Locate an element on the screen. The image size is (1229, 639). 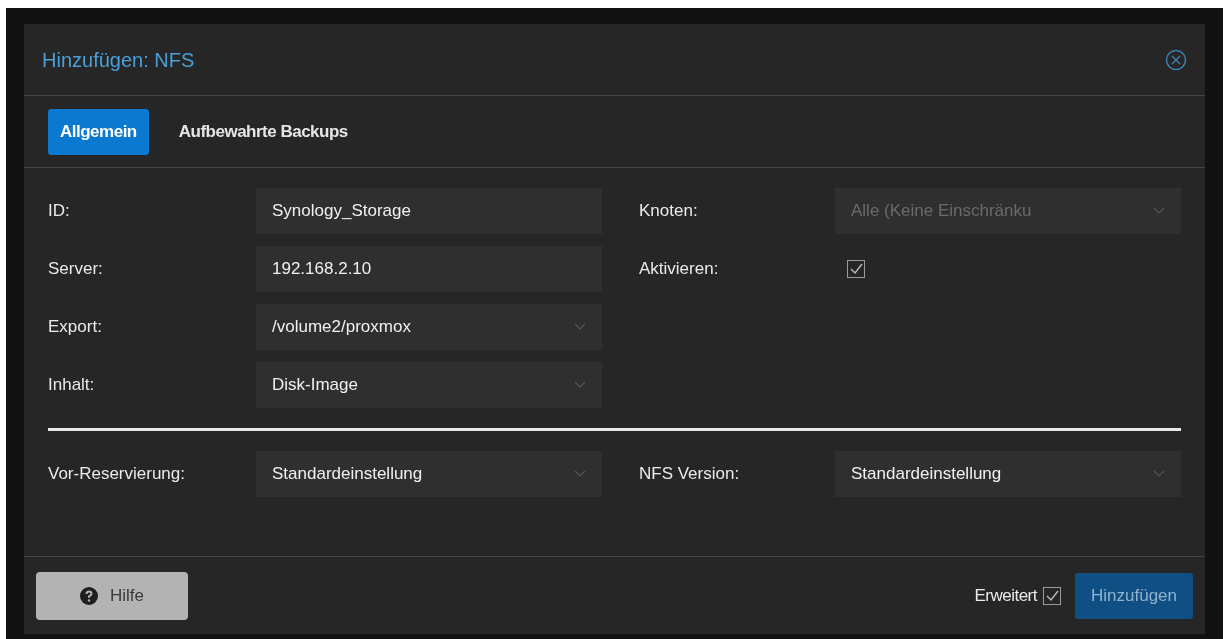
close-icon is located at coordinates (1176, 59).